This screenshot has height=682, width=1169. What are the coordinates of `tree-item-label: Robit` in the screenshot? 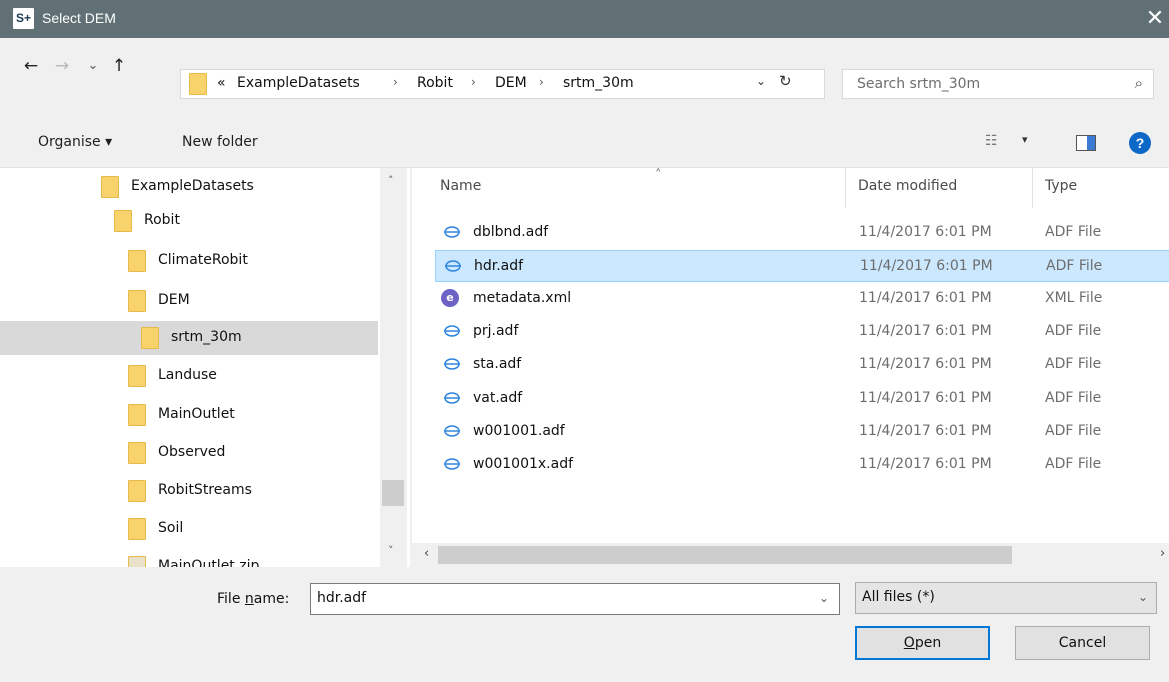 It's located at (162, 220).